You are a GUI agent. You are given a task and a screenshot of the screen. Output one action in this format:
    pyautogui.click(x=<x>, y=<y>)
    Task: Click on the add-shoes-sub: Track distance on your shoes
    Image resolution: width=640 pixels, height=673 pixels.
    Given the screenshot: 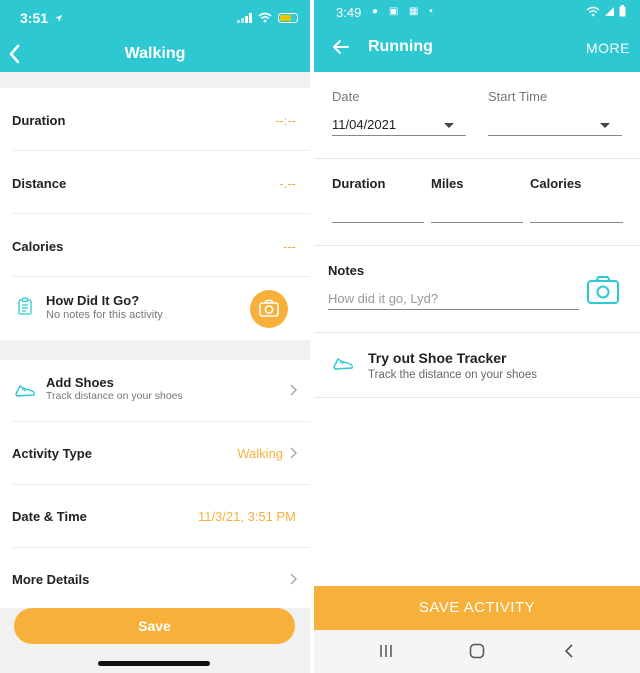 What is the action you would take?
    pyautogui.click(x=114, y=396)
    